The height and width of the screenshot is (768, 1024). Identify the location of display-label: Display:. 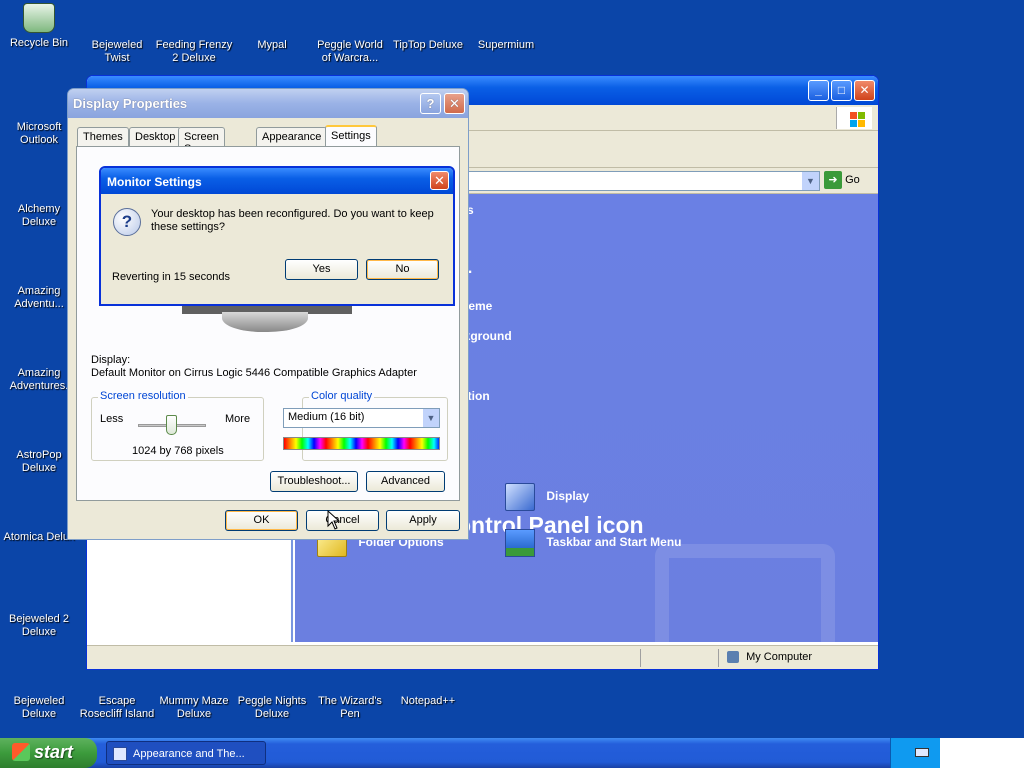
(111, 360).